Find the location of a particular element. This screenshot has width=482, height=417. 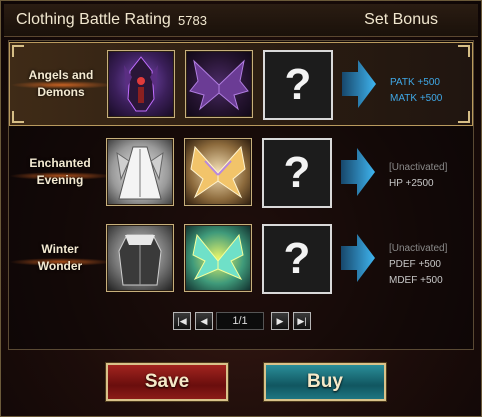

set-name: Angels and Demons is located at coordinates (61, 84).